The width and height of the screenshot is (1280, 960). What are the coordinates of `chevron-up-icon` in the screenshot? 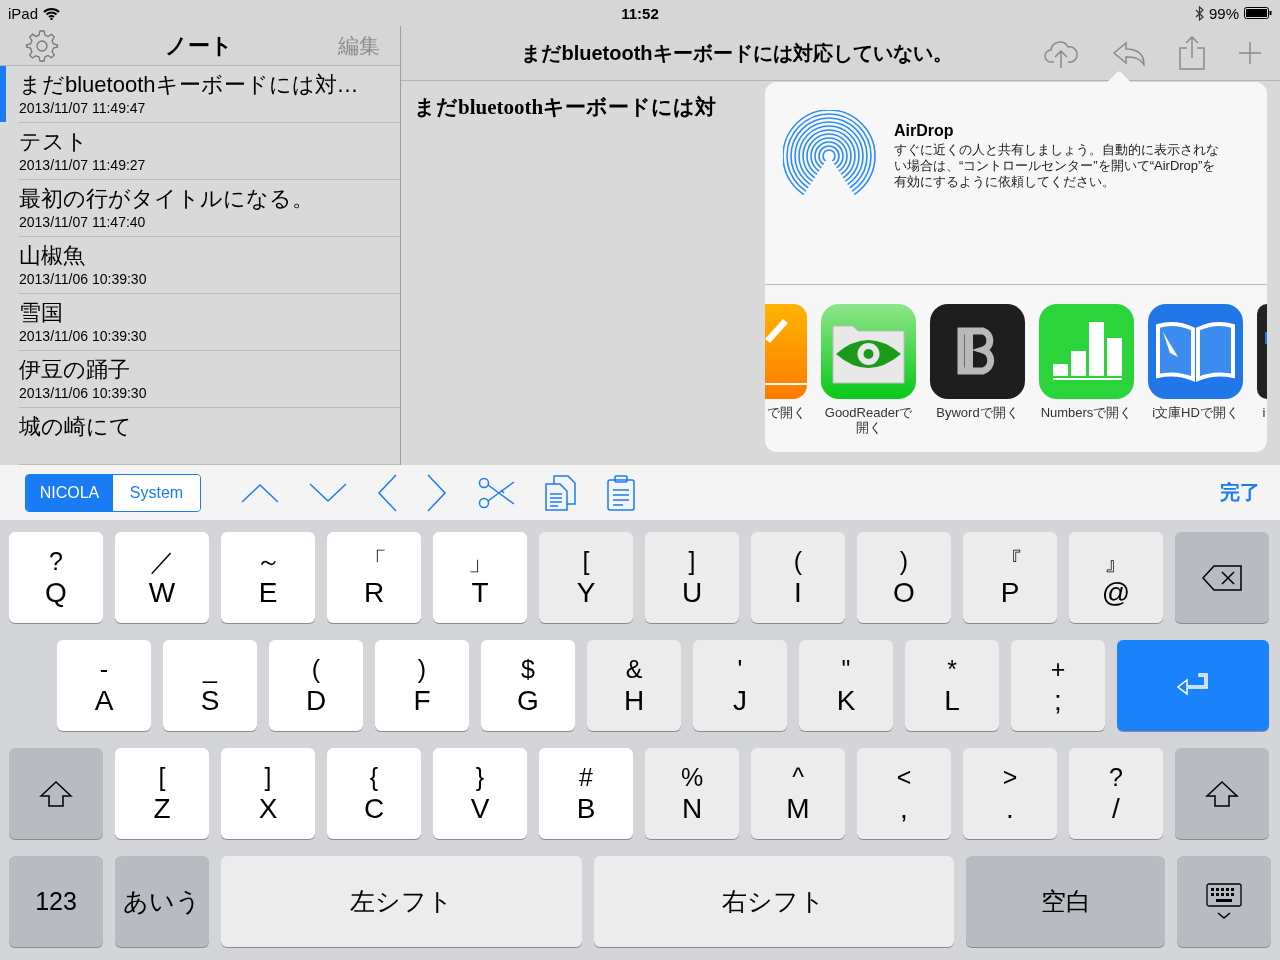 It's located at (260, 492).